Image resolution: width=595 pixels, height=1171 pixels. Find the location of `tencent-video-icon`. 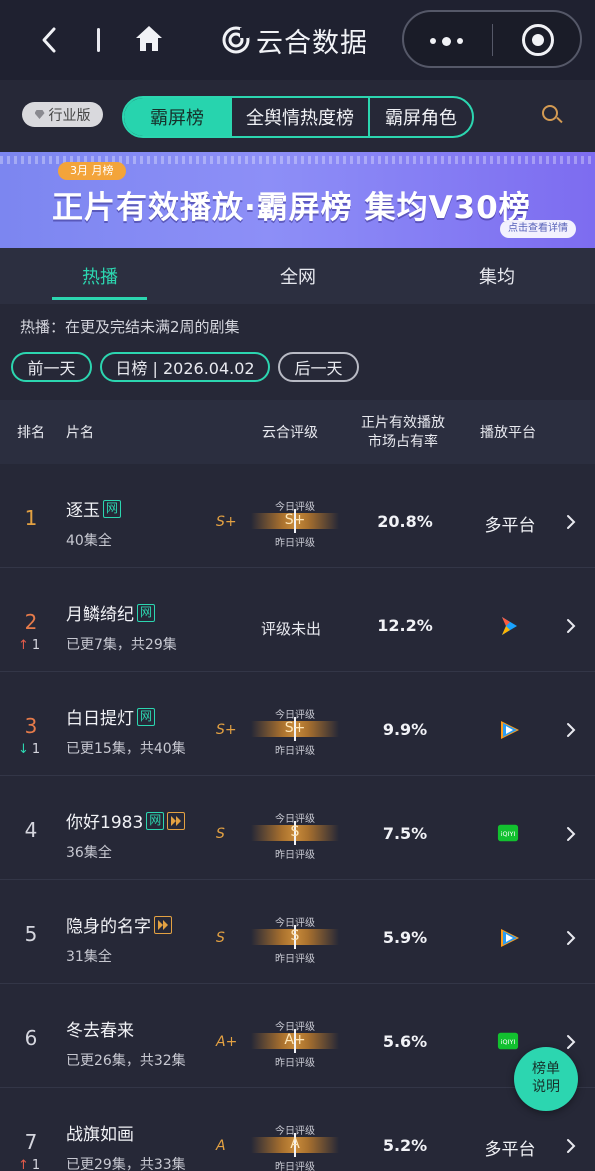

tencent-video-icon is located at coordinates (509, 938).